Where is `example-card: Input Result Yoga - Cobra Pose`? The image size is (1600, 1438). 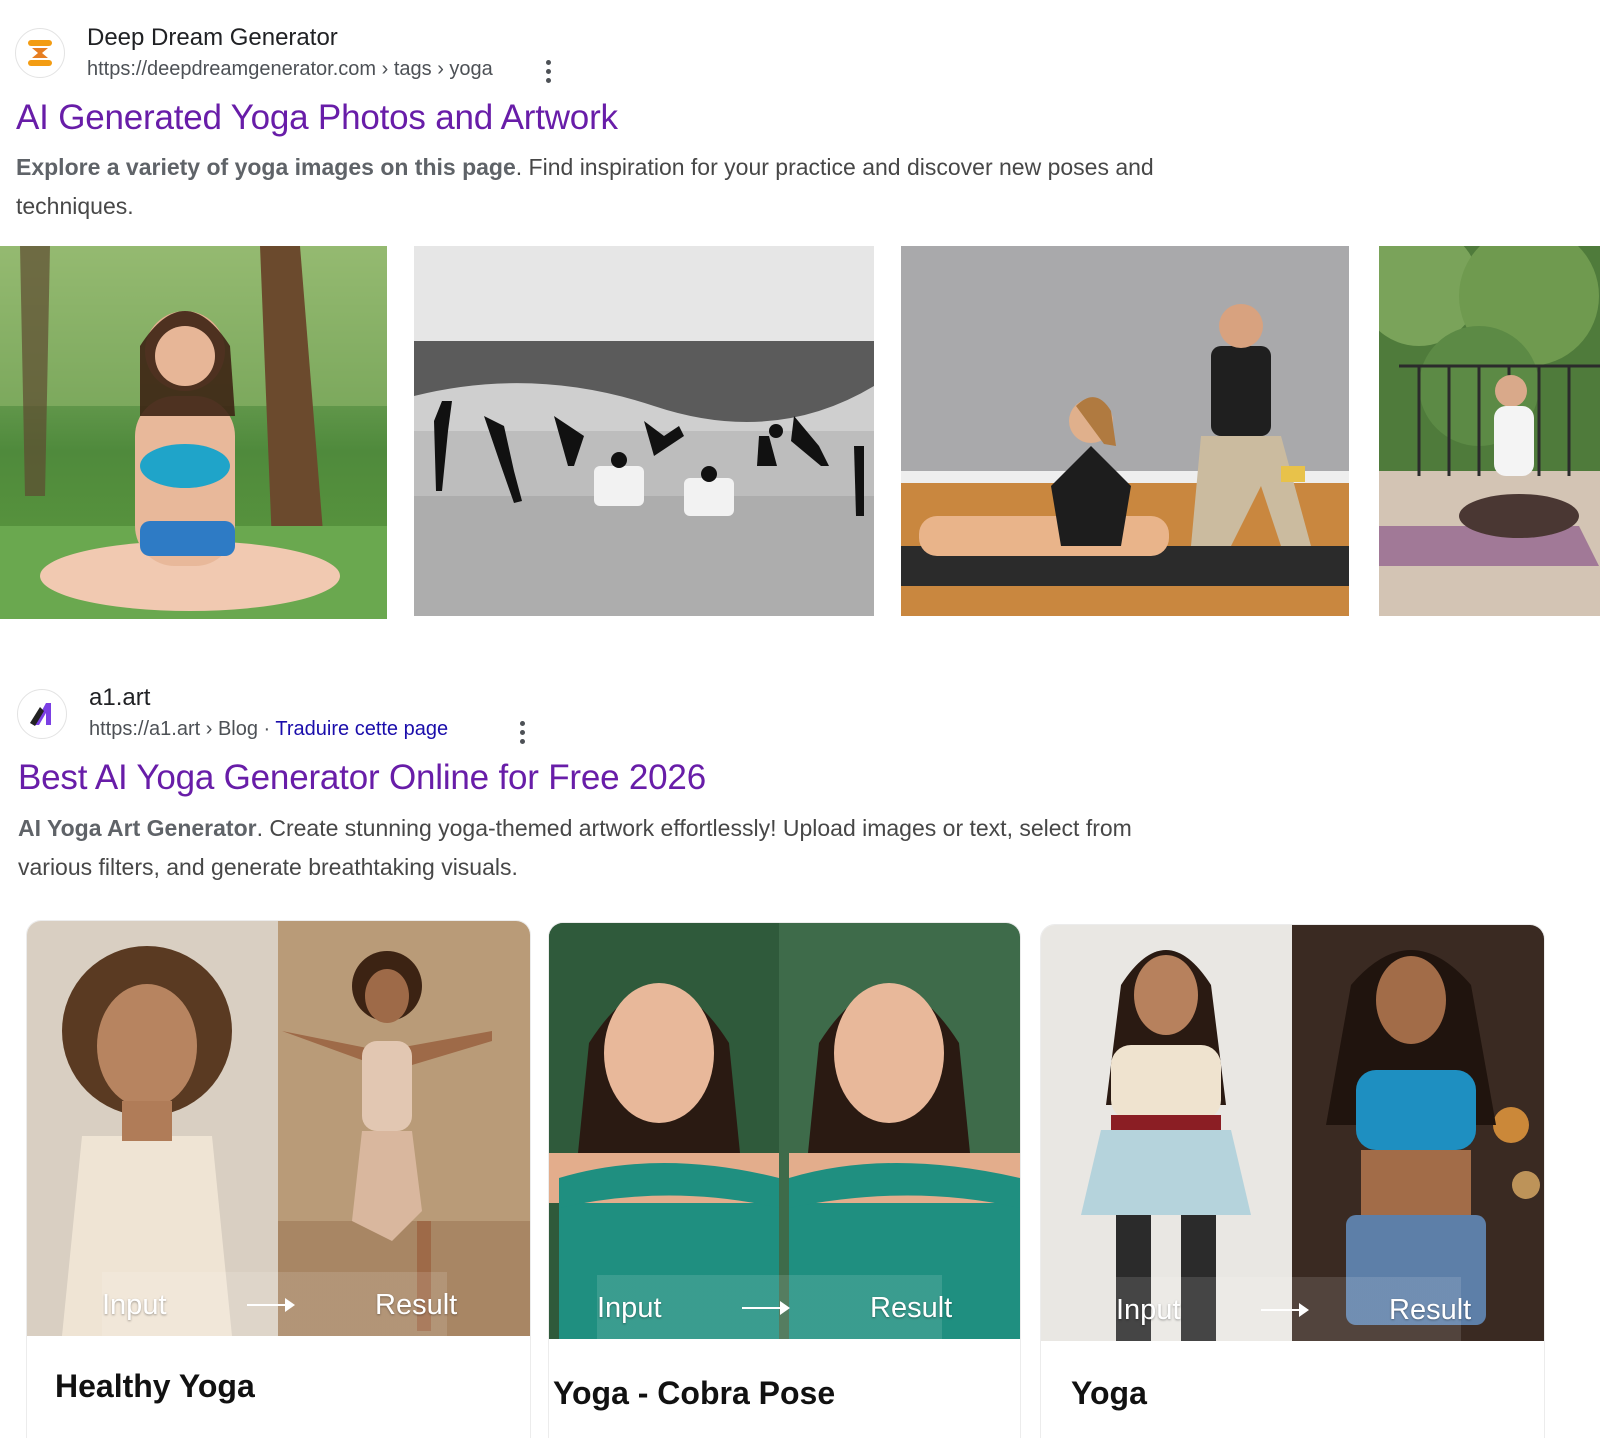 example-card: Input Result Yoga - Cobra Pose is located at coordinates (784, 1180).